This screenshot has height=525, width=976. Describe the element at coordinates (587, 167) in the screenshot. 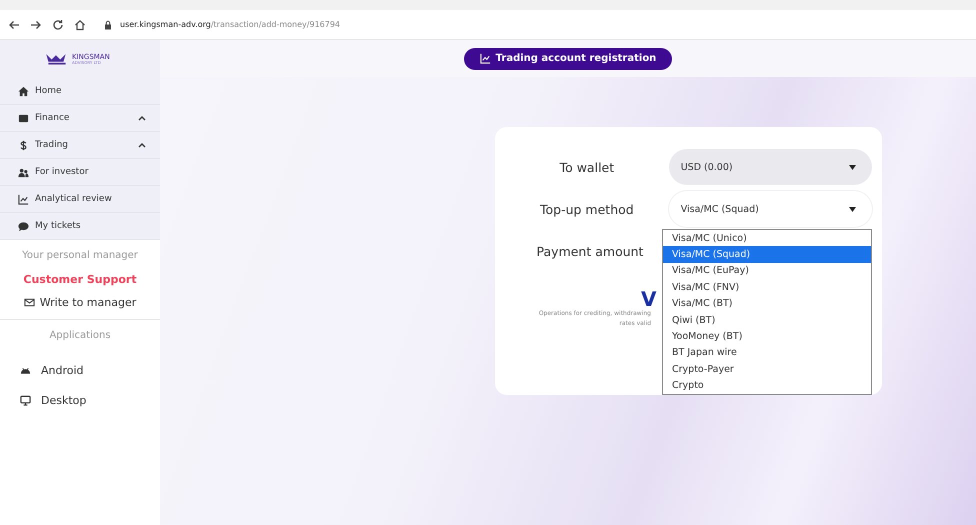

I see `field-label: To wallet` at that location.